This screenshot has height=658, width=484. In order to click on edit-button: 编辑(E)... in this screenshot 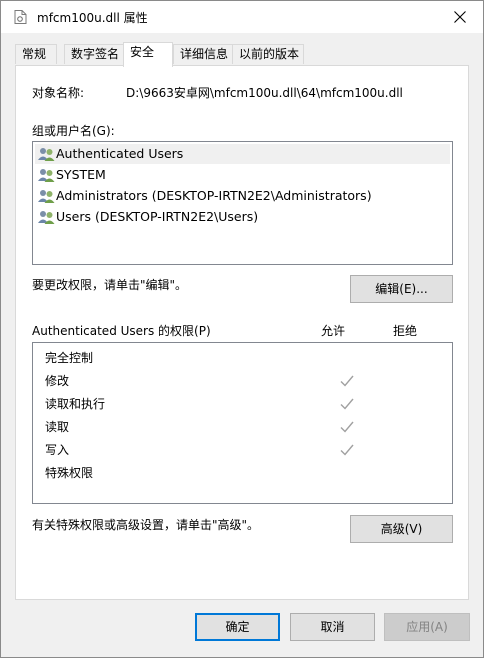, I will do `click(401, 289)`.